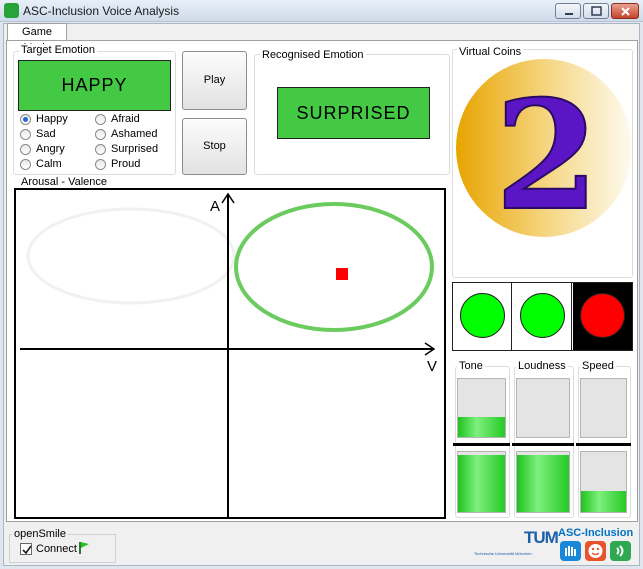 The image size is (643, 569). Describe the element at coordinates (503, 553) in the screenshot. I see `university-name: Technische Universität München` at that location.